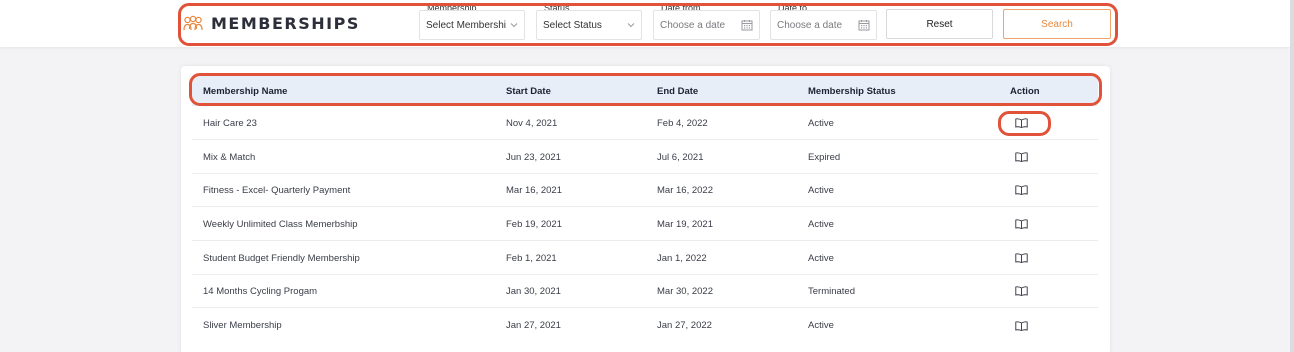 The height and width of the screenshot is (352, 1294). I want to click on column-header-status: Membership Status, so click(852, 91).